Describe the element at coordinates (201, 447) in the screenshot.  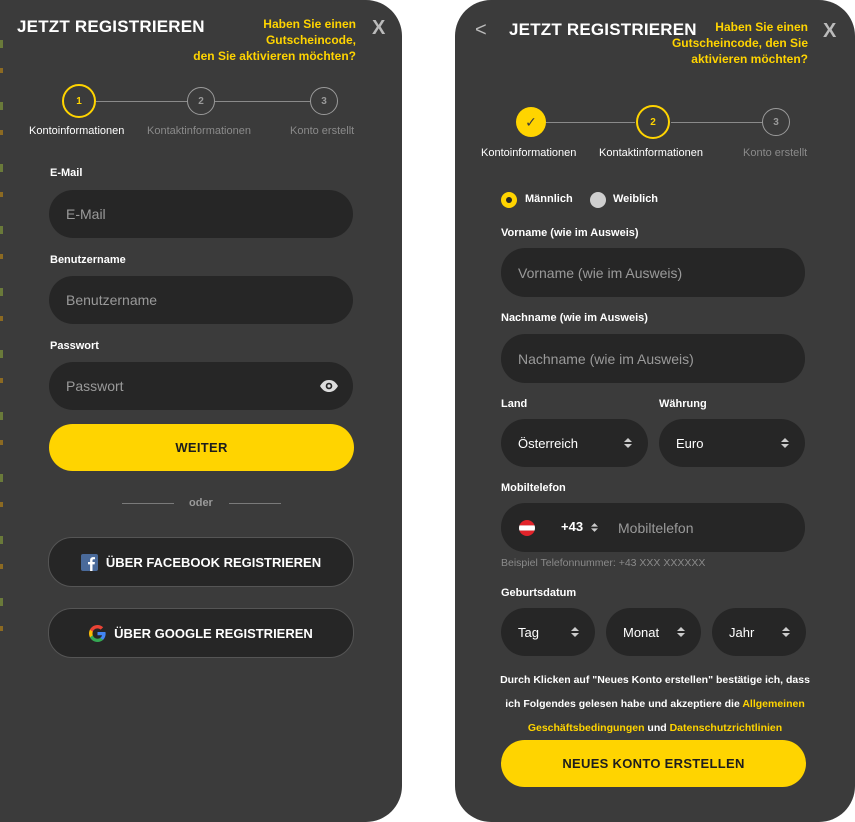
I see `next-button: WEITER` at that location.